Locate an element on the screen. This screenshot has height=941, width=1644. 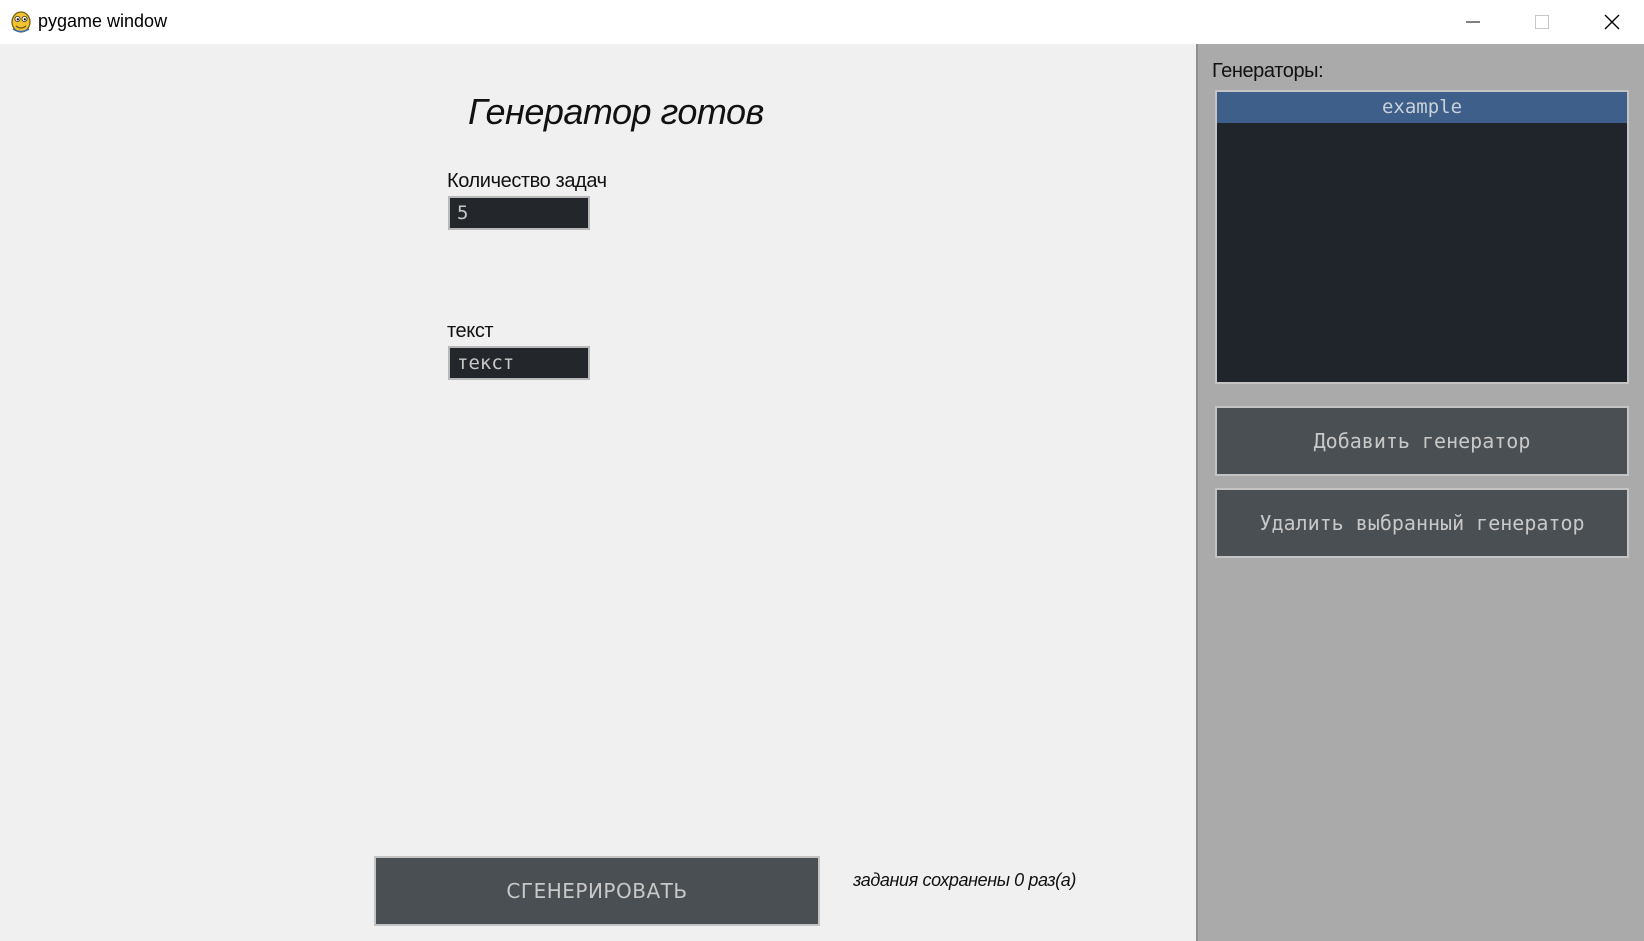
close-button is located at coordinates (1610, 22).